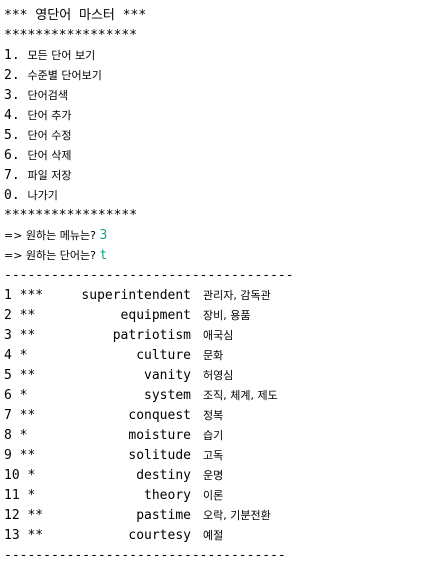 The width and height of the screenshot is (438, 566). What do you see at coordinates (163, 475) in the screenshot?
I see `word-english: destiny` at bounding box center [163, 475].